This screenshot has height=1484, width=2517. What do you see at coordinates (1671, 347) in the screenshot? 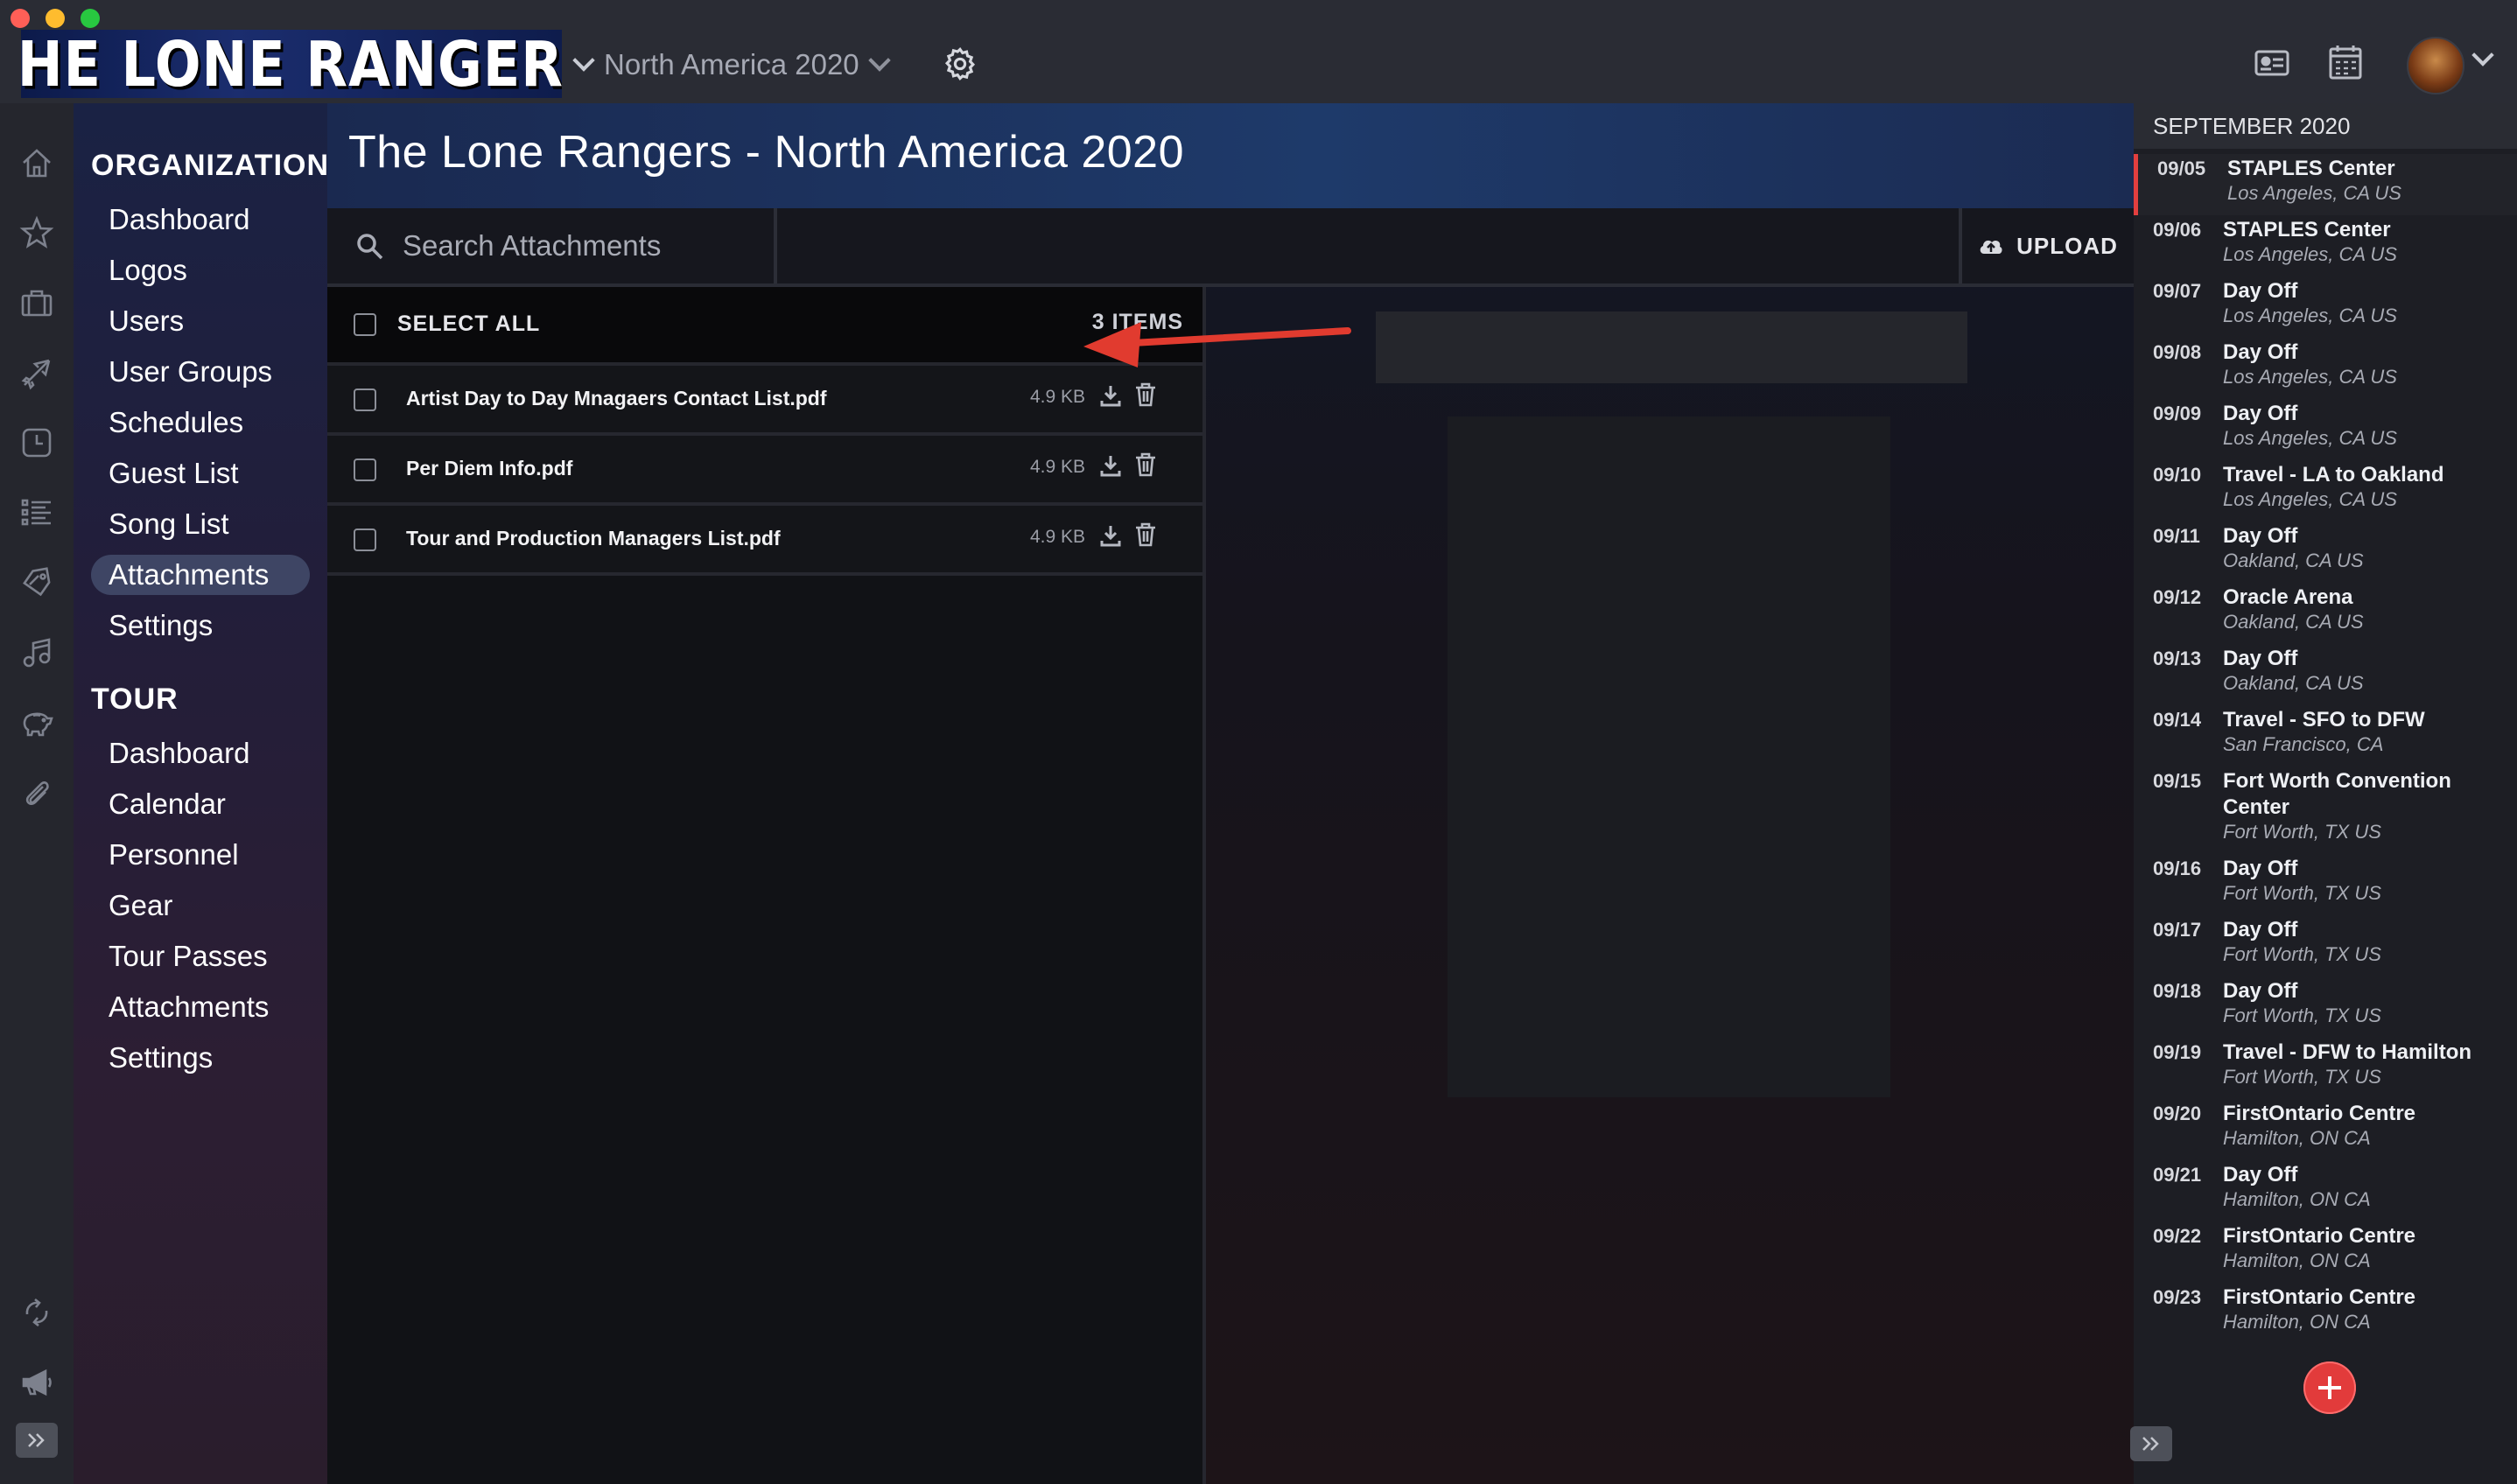
I see `preview-placeholder-bar` at bounding box center [1671, 347].